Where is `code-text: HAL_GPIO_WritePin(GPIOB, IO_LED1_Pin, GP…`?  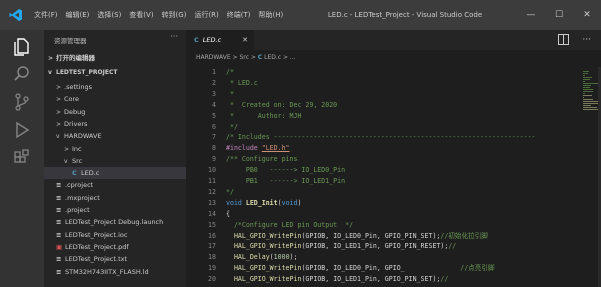 code-text: HAL_GPIO_WritePin(GPIOB, IO_LED1_Pin, GP… is located at coordinates (337, 279).